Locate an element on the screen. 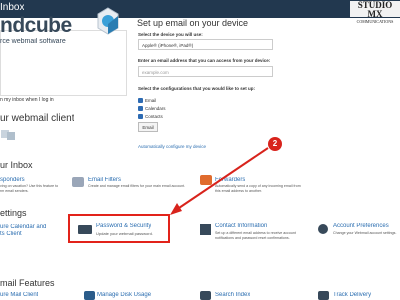  auto-configure-link: Automatically configure my device is located at coordinates (172, 146).